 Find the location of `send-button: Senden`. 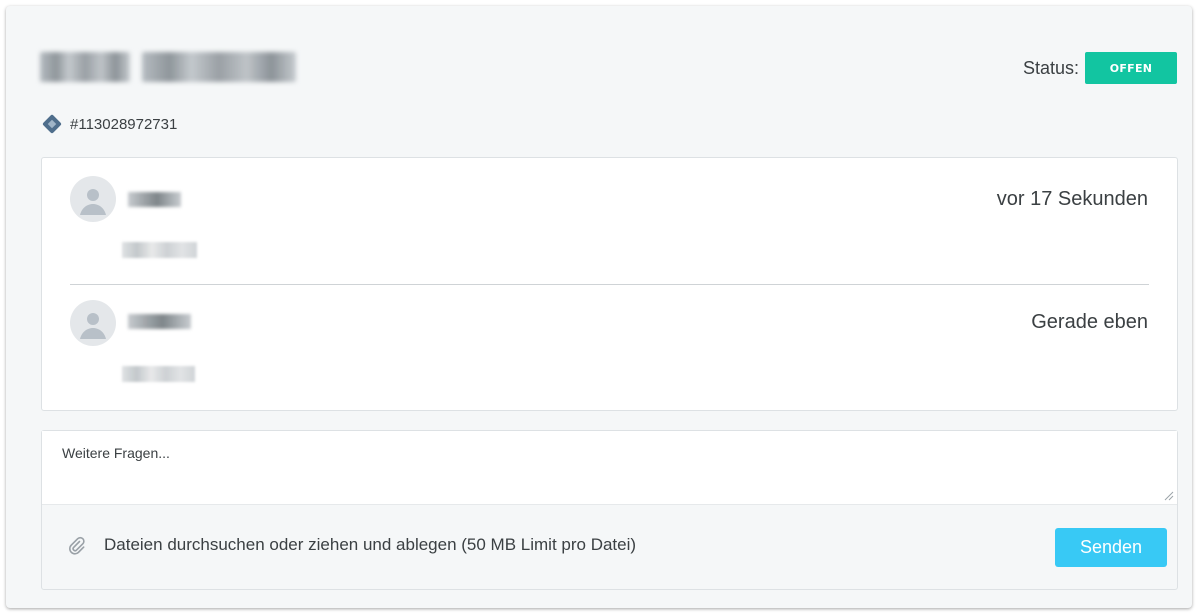

send-button: Senden is located at coordinates (1111, 547).